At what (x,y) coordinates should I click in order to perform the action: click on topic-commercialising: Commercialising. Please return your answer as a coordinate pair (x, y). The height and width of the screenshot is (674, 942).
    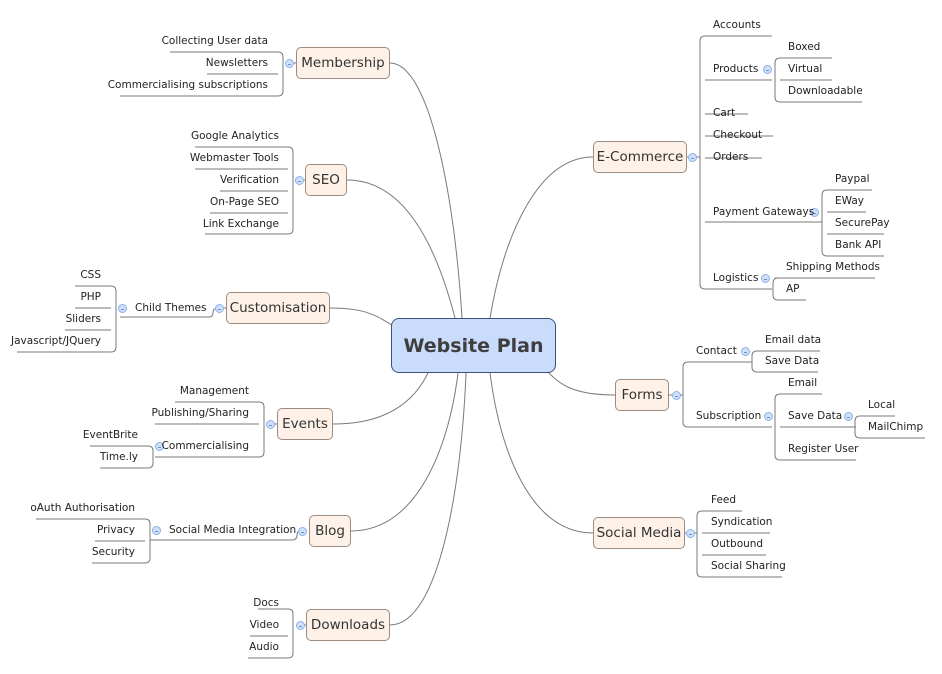
    Looking at the image, I should click on (205, 446).